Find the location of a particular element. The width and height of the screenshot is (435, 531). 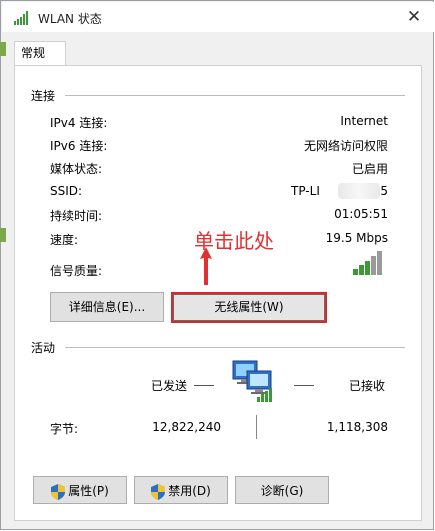

properties-button-label: 属性(P) is located at coordinates (88, 491).